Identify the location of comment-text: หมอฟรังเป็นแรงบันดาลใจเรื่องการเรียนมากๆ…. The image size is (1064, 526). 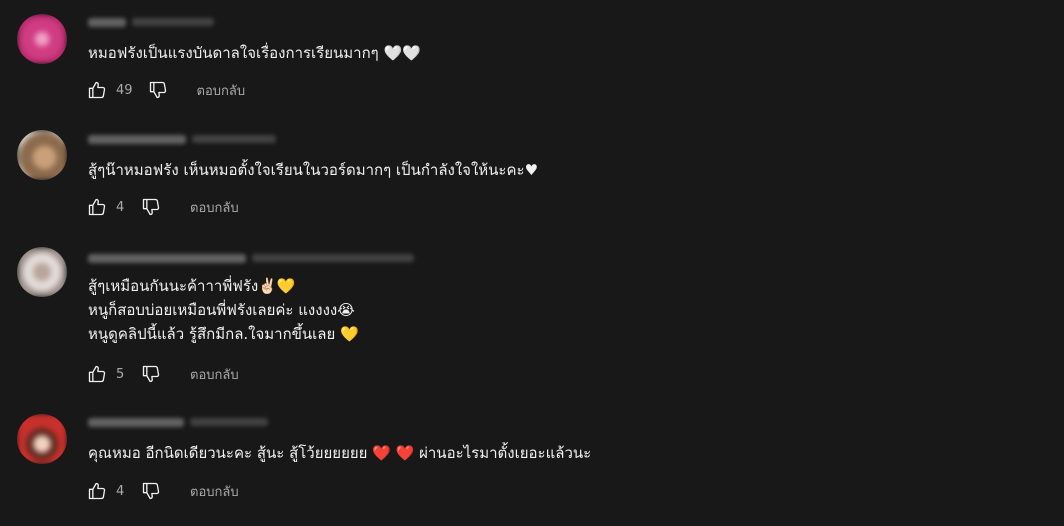
(254, 53).